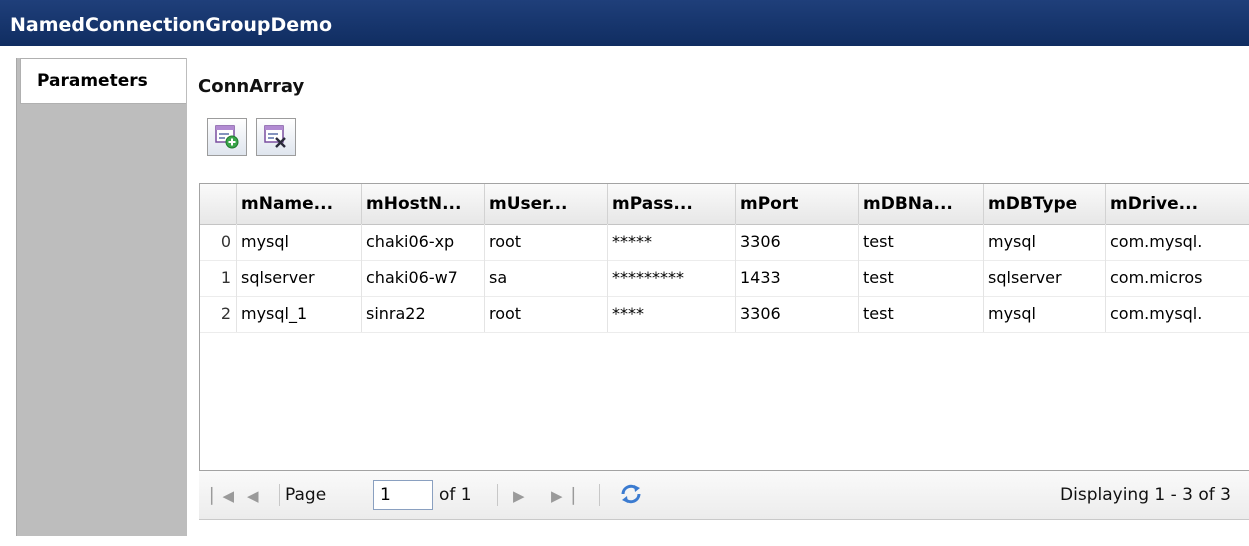  What do you see at coordinates (423, 314) in the screenshot?
I see `table-cell: sinra22` at bounding box center [423, 314].